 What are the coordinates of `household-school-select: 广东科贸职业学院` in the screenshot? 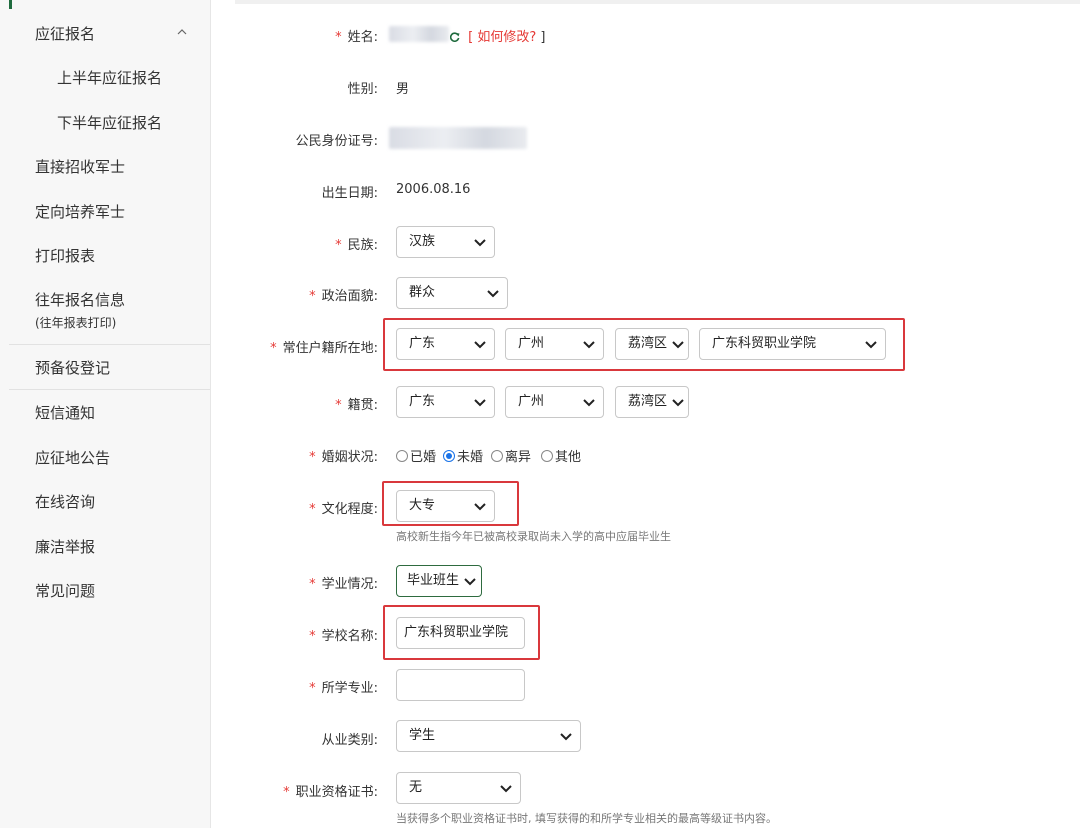 It's located at (792, 344).